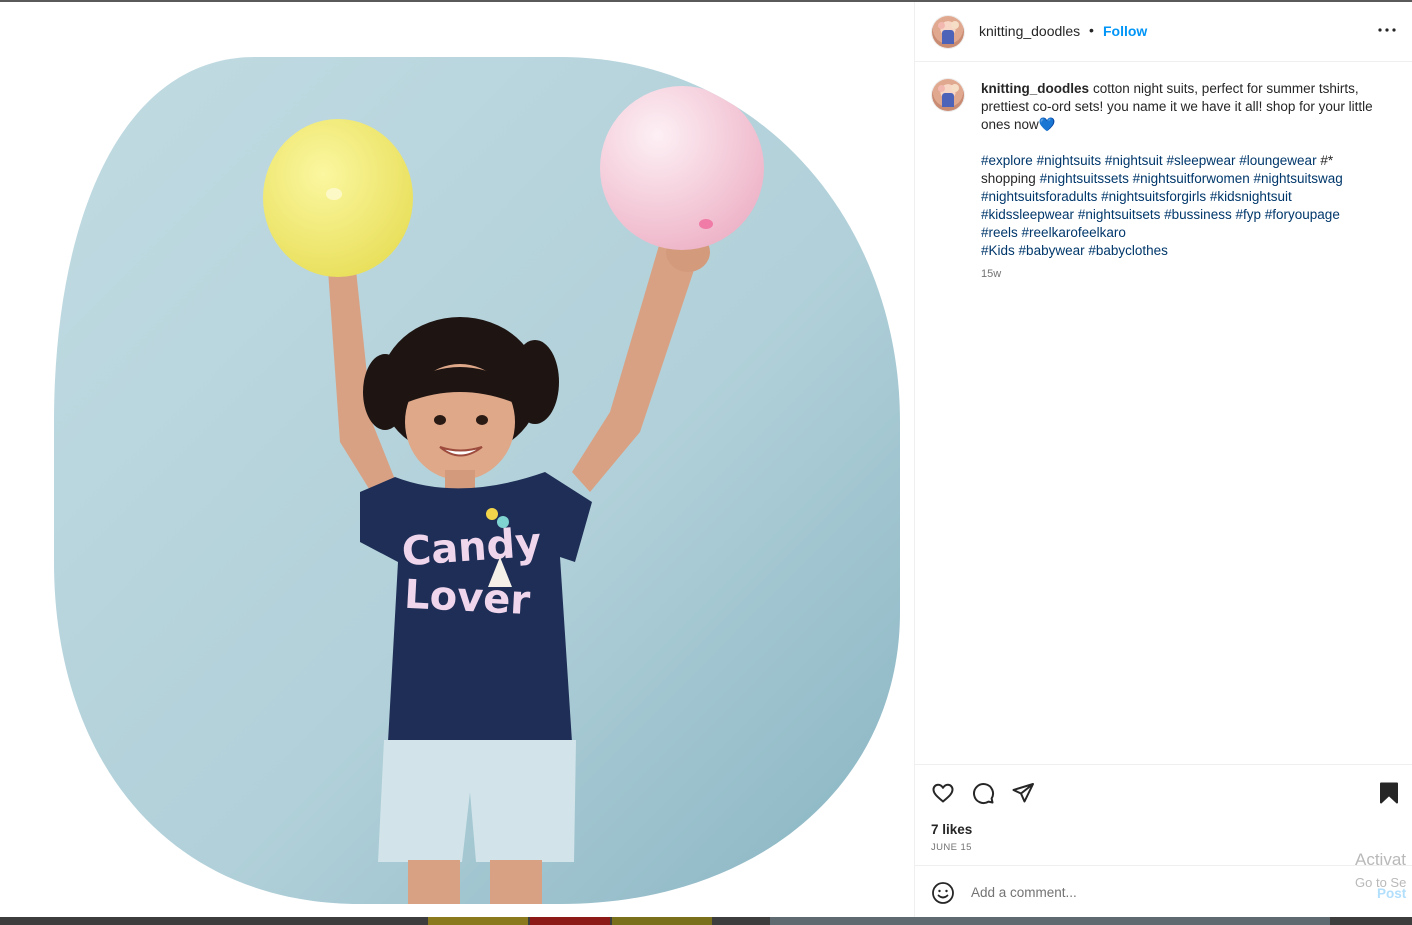  I want to click on hashtag-link: #nightsuitsforgirls, so click(1153, 196).